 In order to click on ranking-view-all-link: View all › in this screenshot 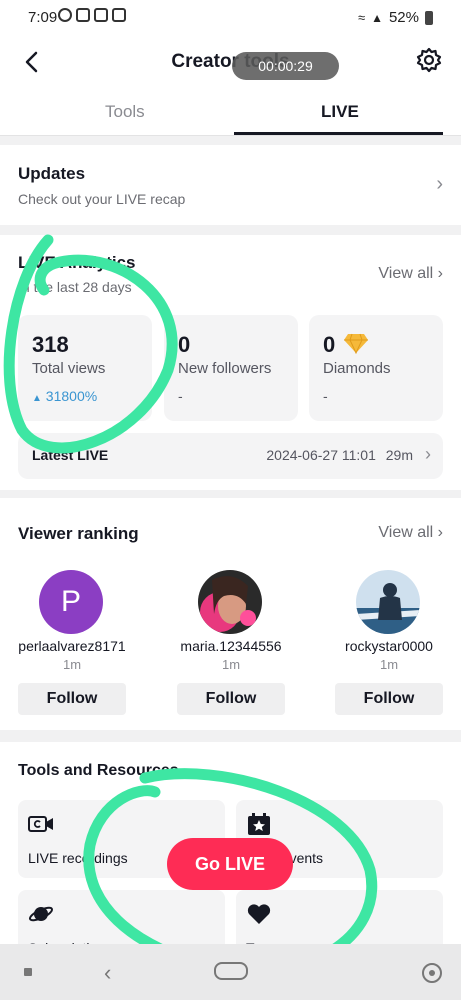, I will do `click(410, 533)`.